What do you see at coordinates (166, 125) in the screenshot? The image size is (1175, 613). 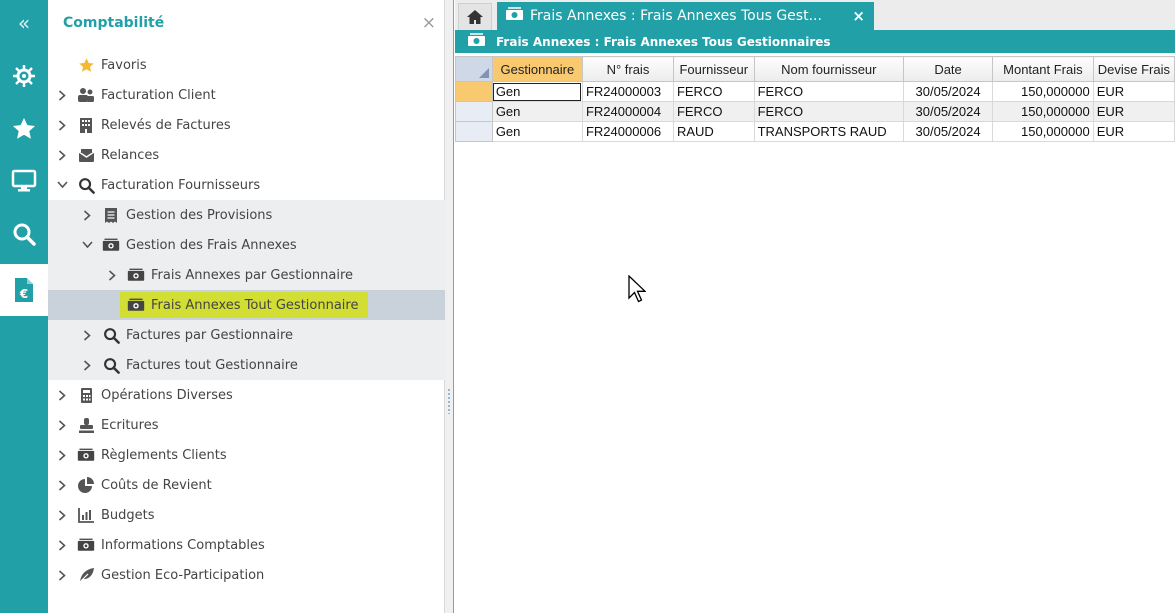 I see `nav-item-label: Relevés de Factures` at bounding box center [166, 125].